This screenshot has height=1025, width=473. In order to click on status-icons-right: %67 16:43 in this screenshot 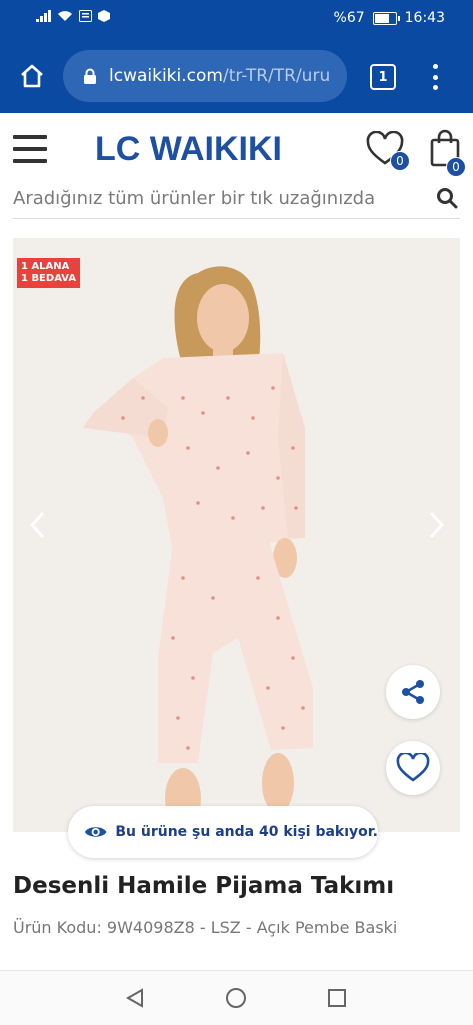, I will do `click(389, 18)`.